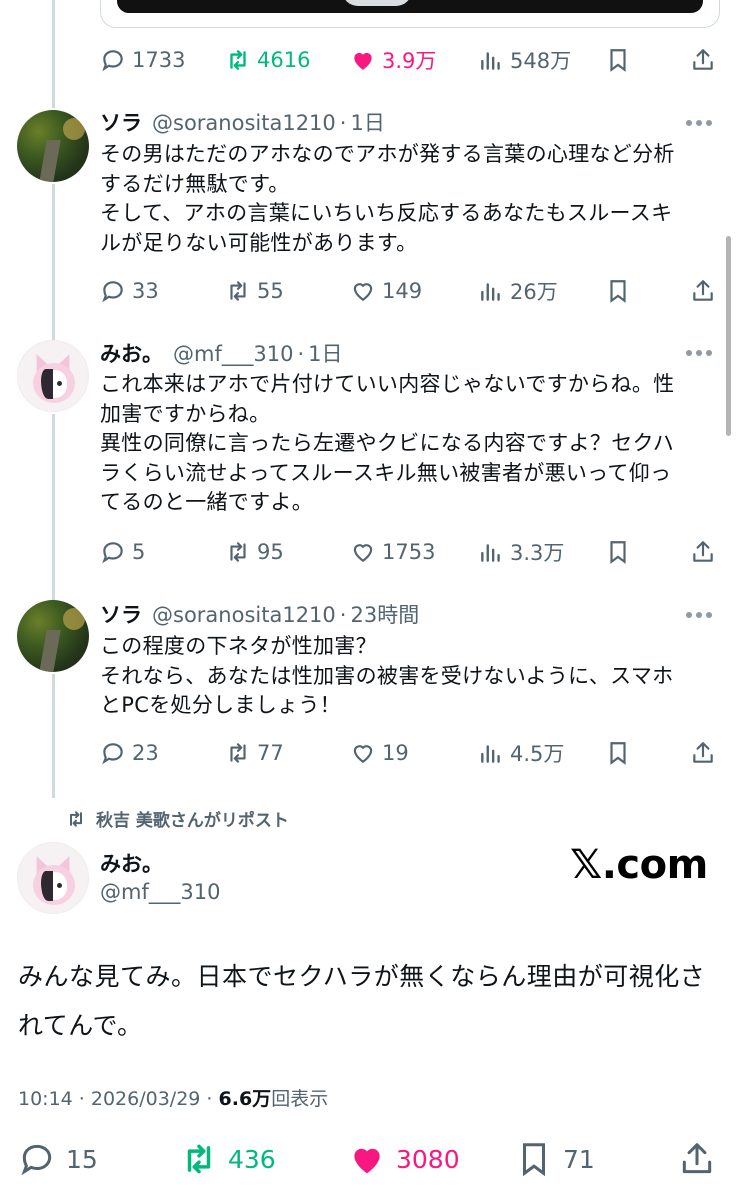  What do you see at coordinates (387, 443) in the screenshot?
I see `text-line: 異性の同僚に言ったら左遷やクビになる内容ですよ？セクハ` at bounding box center [387, 443].